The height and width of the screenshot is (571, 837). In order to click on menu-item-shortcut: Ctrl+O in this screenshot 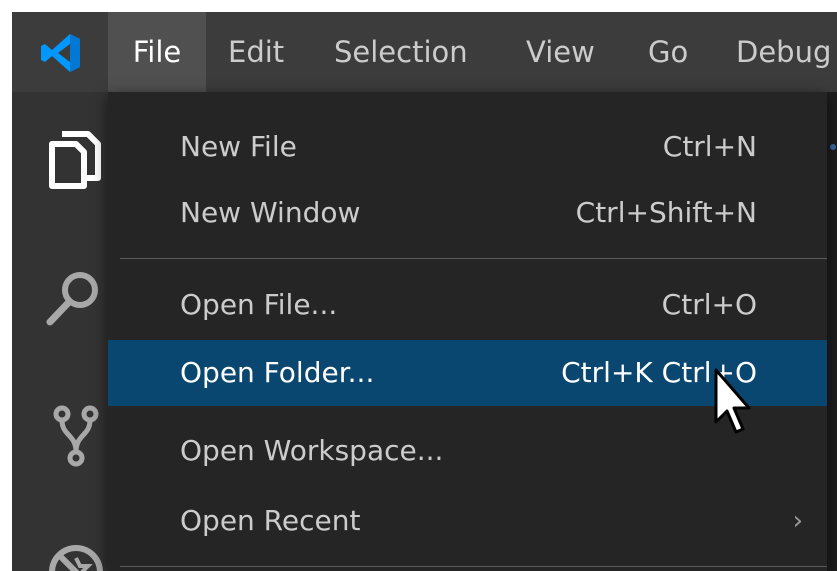, I will do `click(709, 304)`.